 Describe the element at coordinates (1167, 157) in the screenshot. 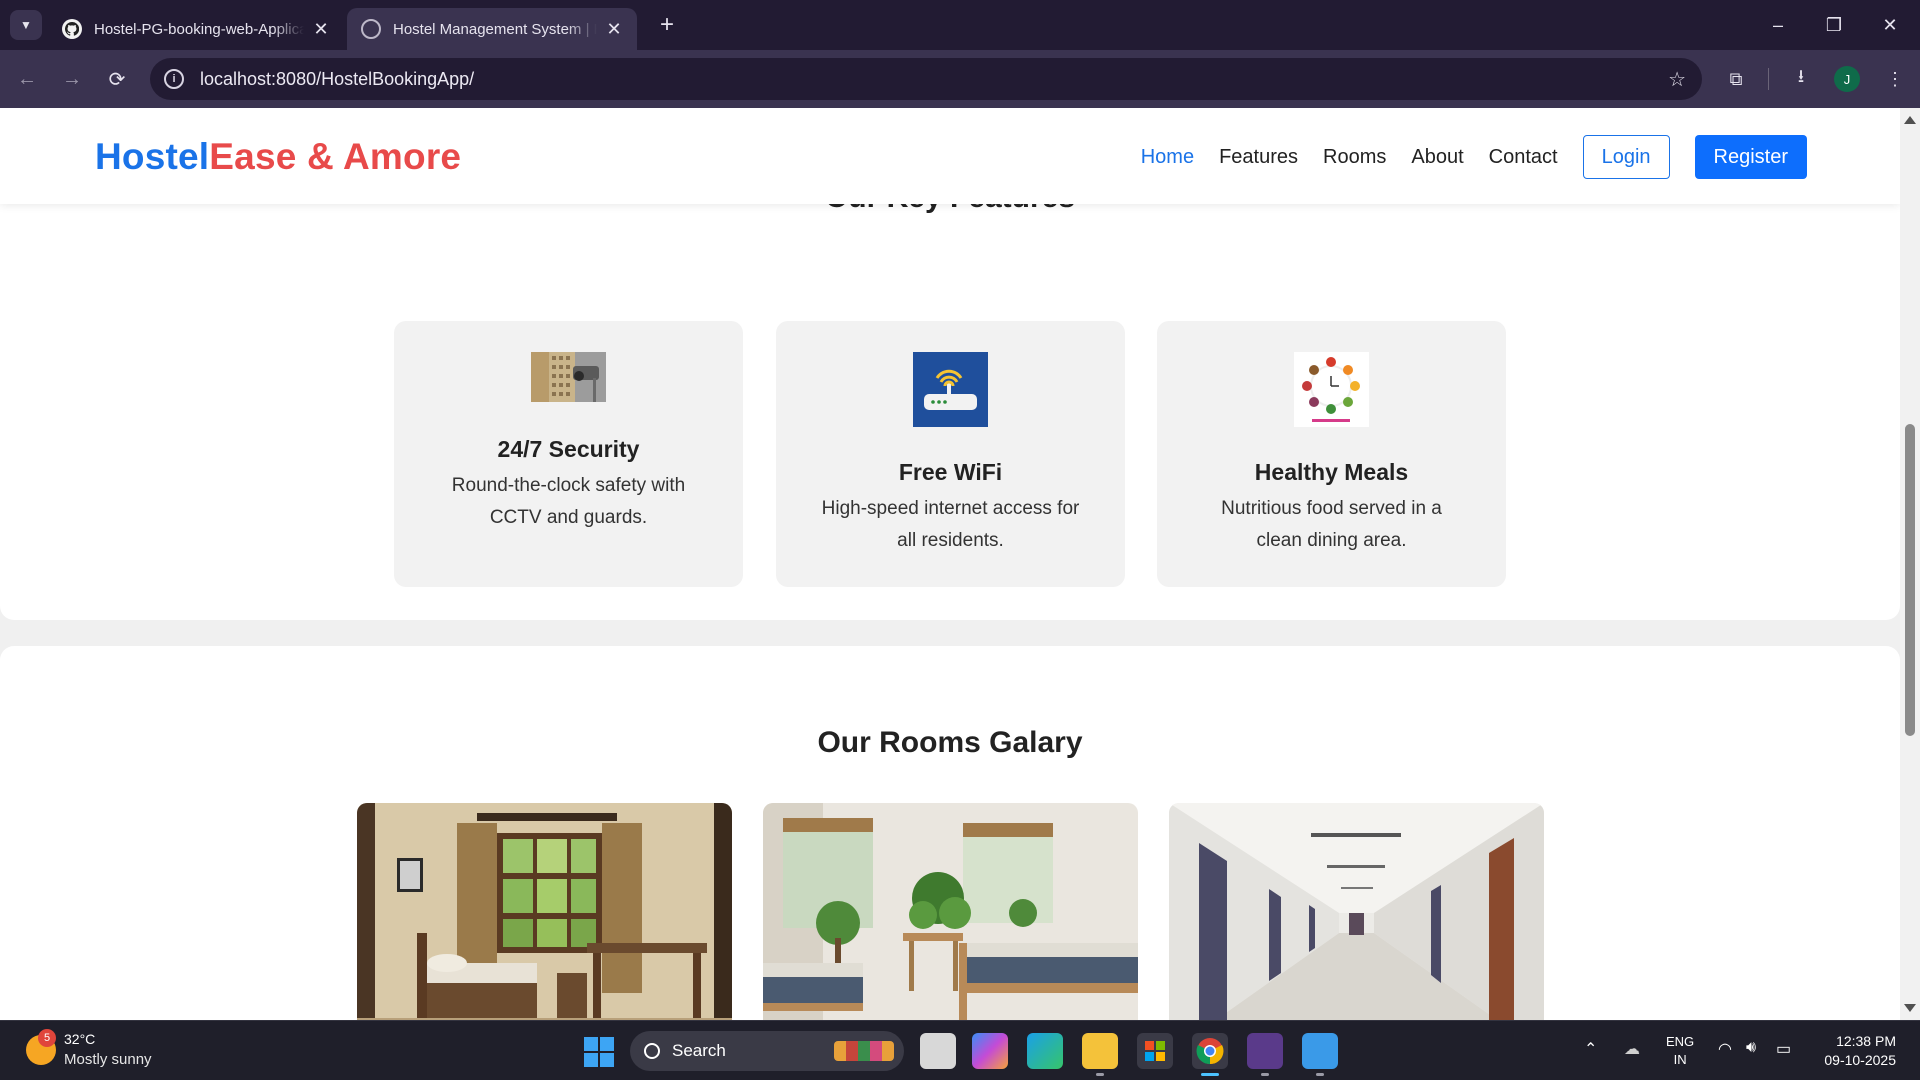

I see `nav-home: Home` at that location.